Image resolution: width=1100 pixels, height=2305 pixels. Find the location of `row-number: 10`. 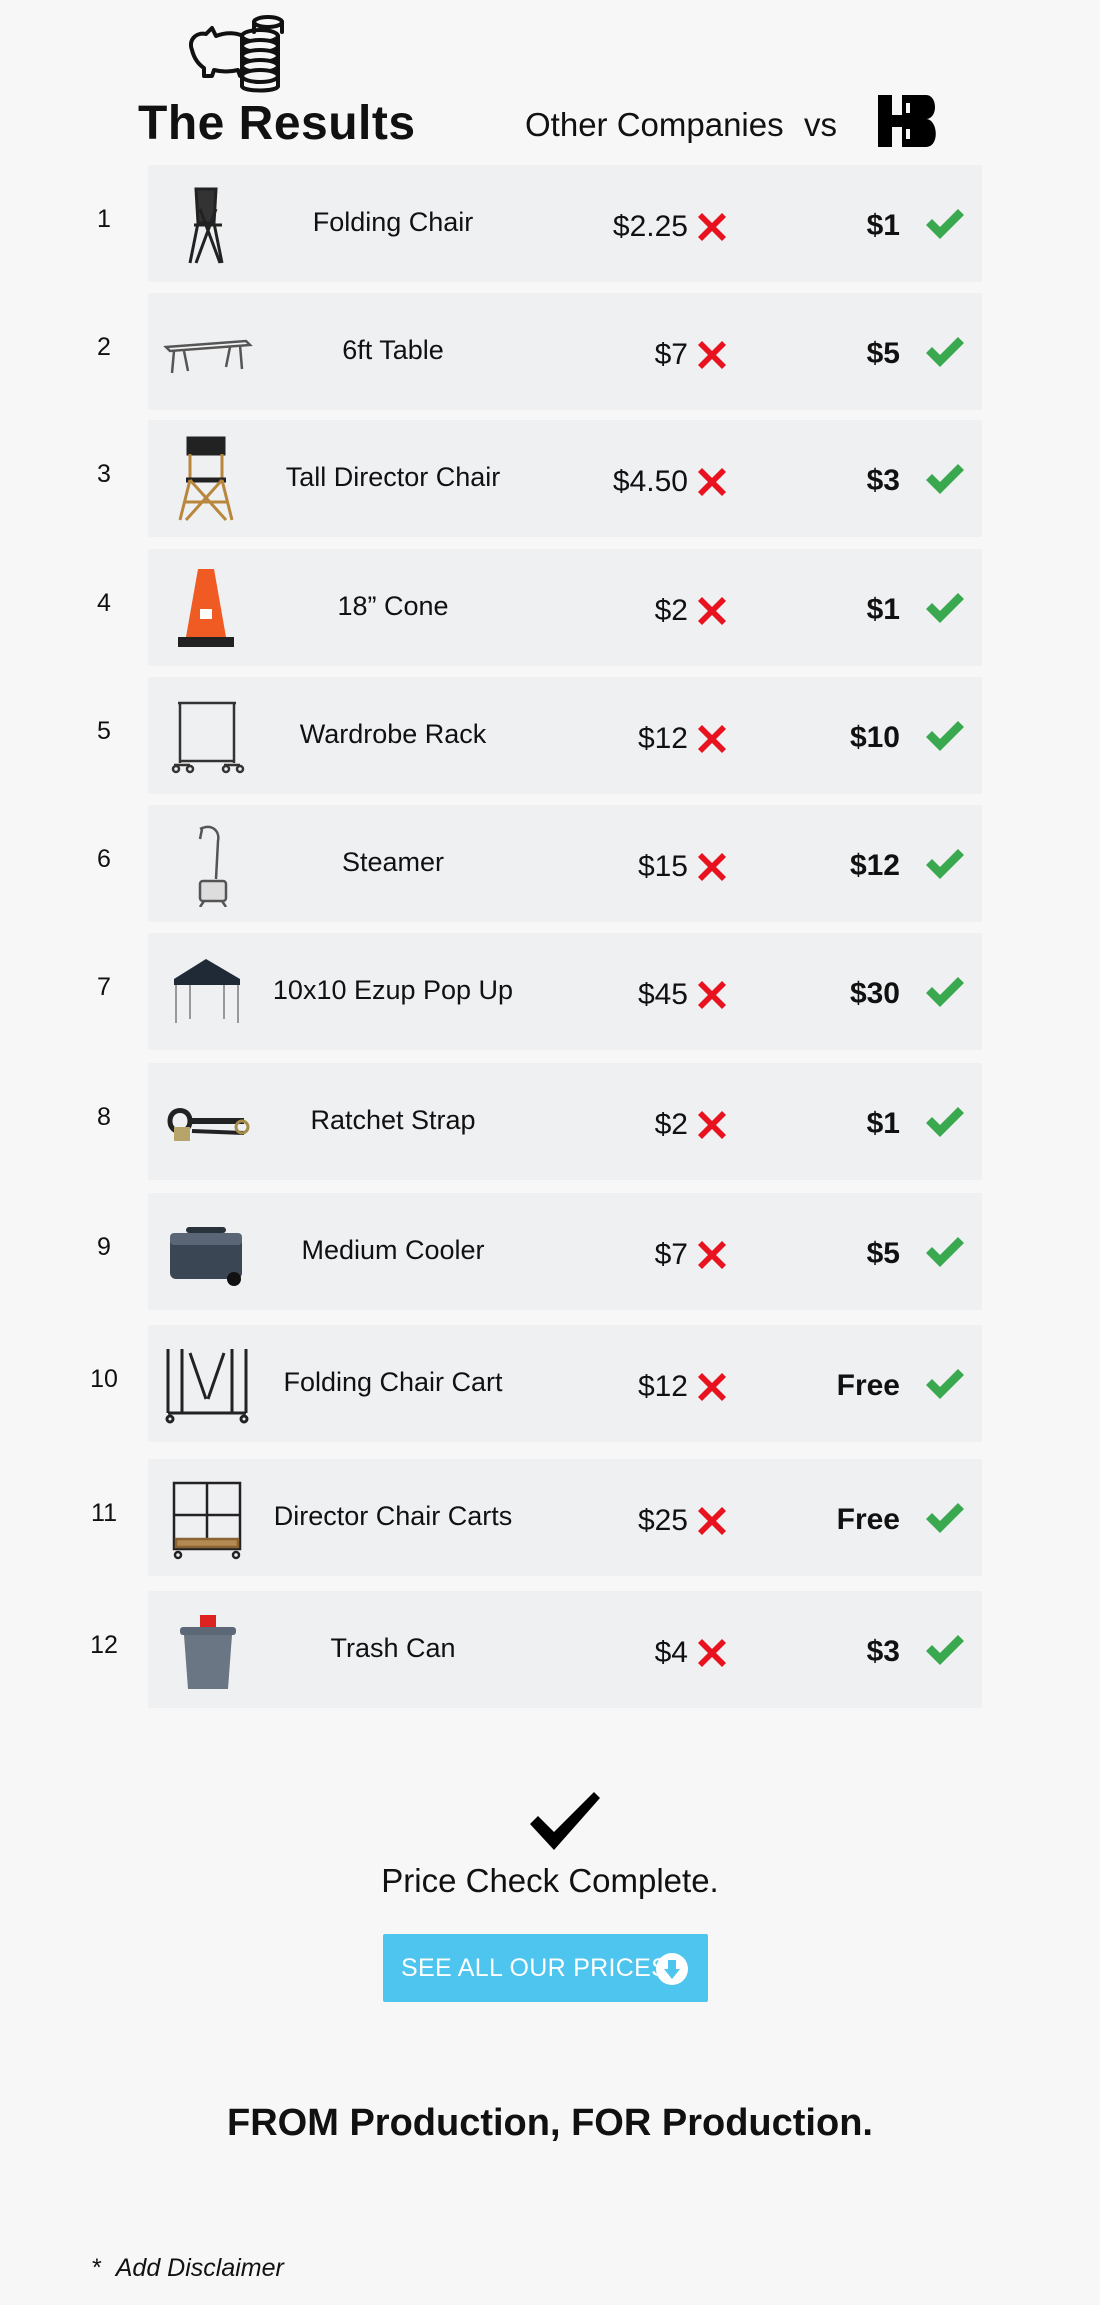

row-number: 10 is located at coordinates (104, 1379).